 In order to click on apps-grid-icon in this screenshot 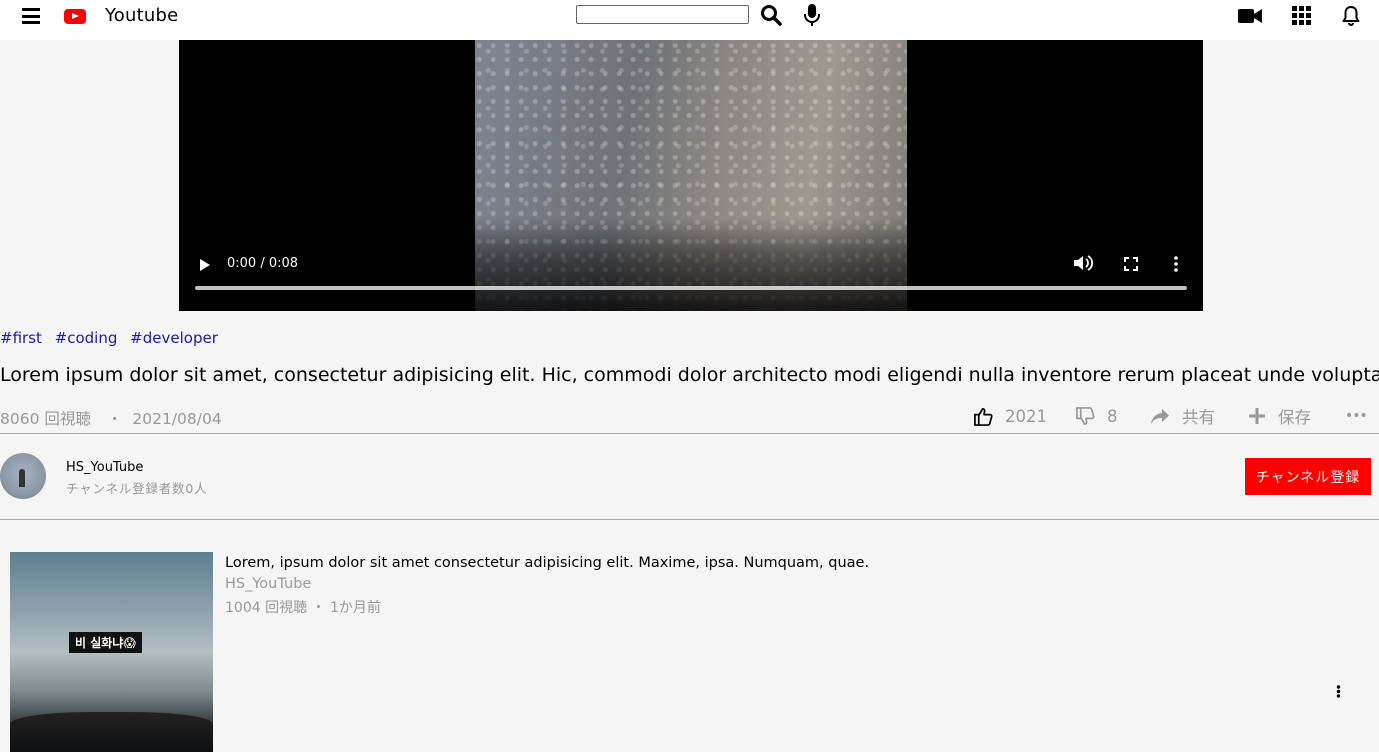, I will do `click(1301, 15)`.